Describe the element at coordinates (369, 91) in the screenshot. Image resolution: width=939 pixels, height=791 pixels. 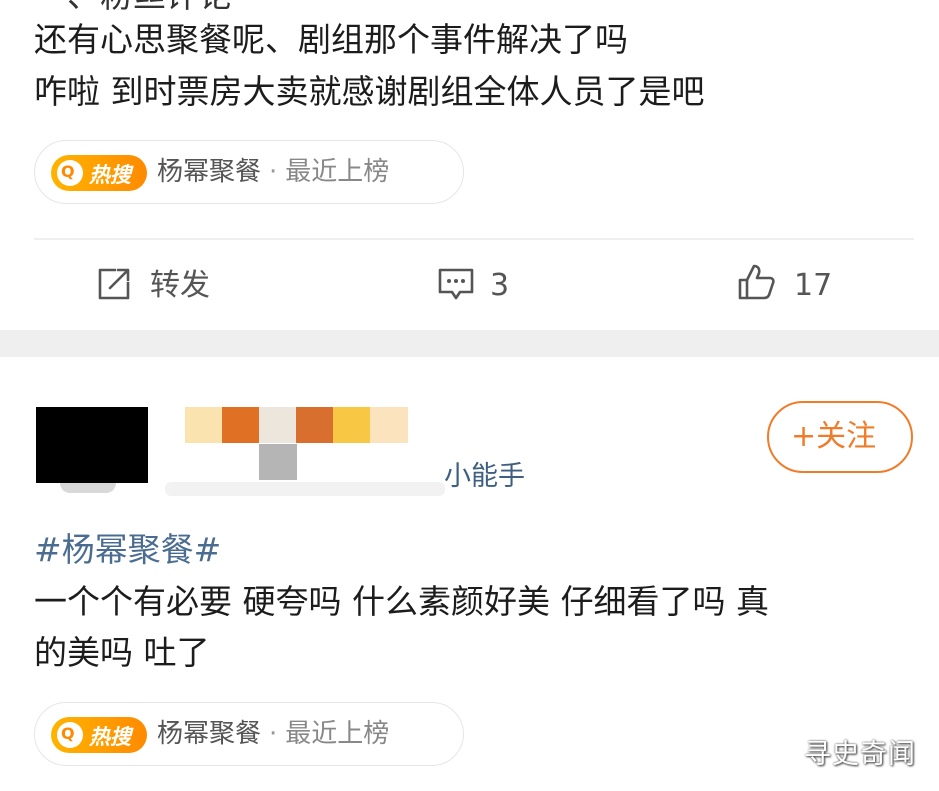
I see `post-text-line: 咋啦 到时票房大卖就感谢剧组全体人员了是吧` at that location.